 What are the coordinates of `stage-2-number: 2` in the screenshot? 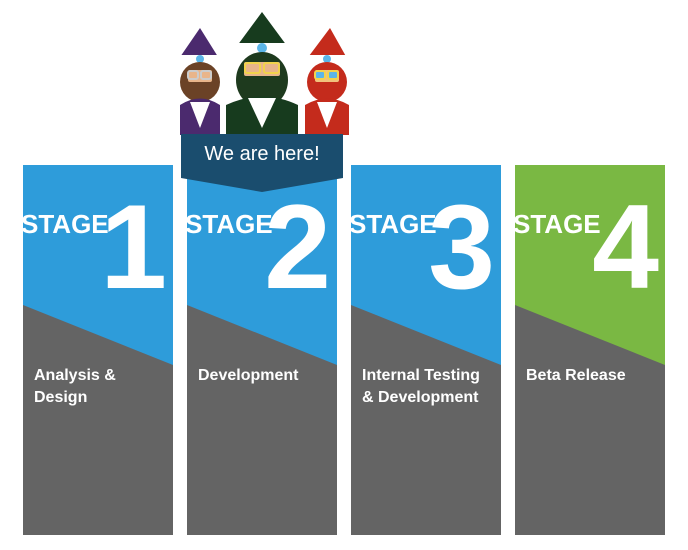 It's located at (297, 247).